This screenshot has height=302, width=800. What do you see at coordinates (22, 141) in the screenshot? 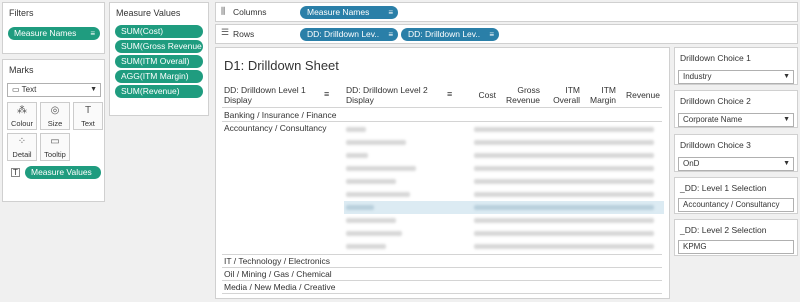
I see `detail-icon: ⁘` at bounding box center [22, 141].